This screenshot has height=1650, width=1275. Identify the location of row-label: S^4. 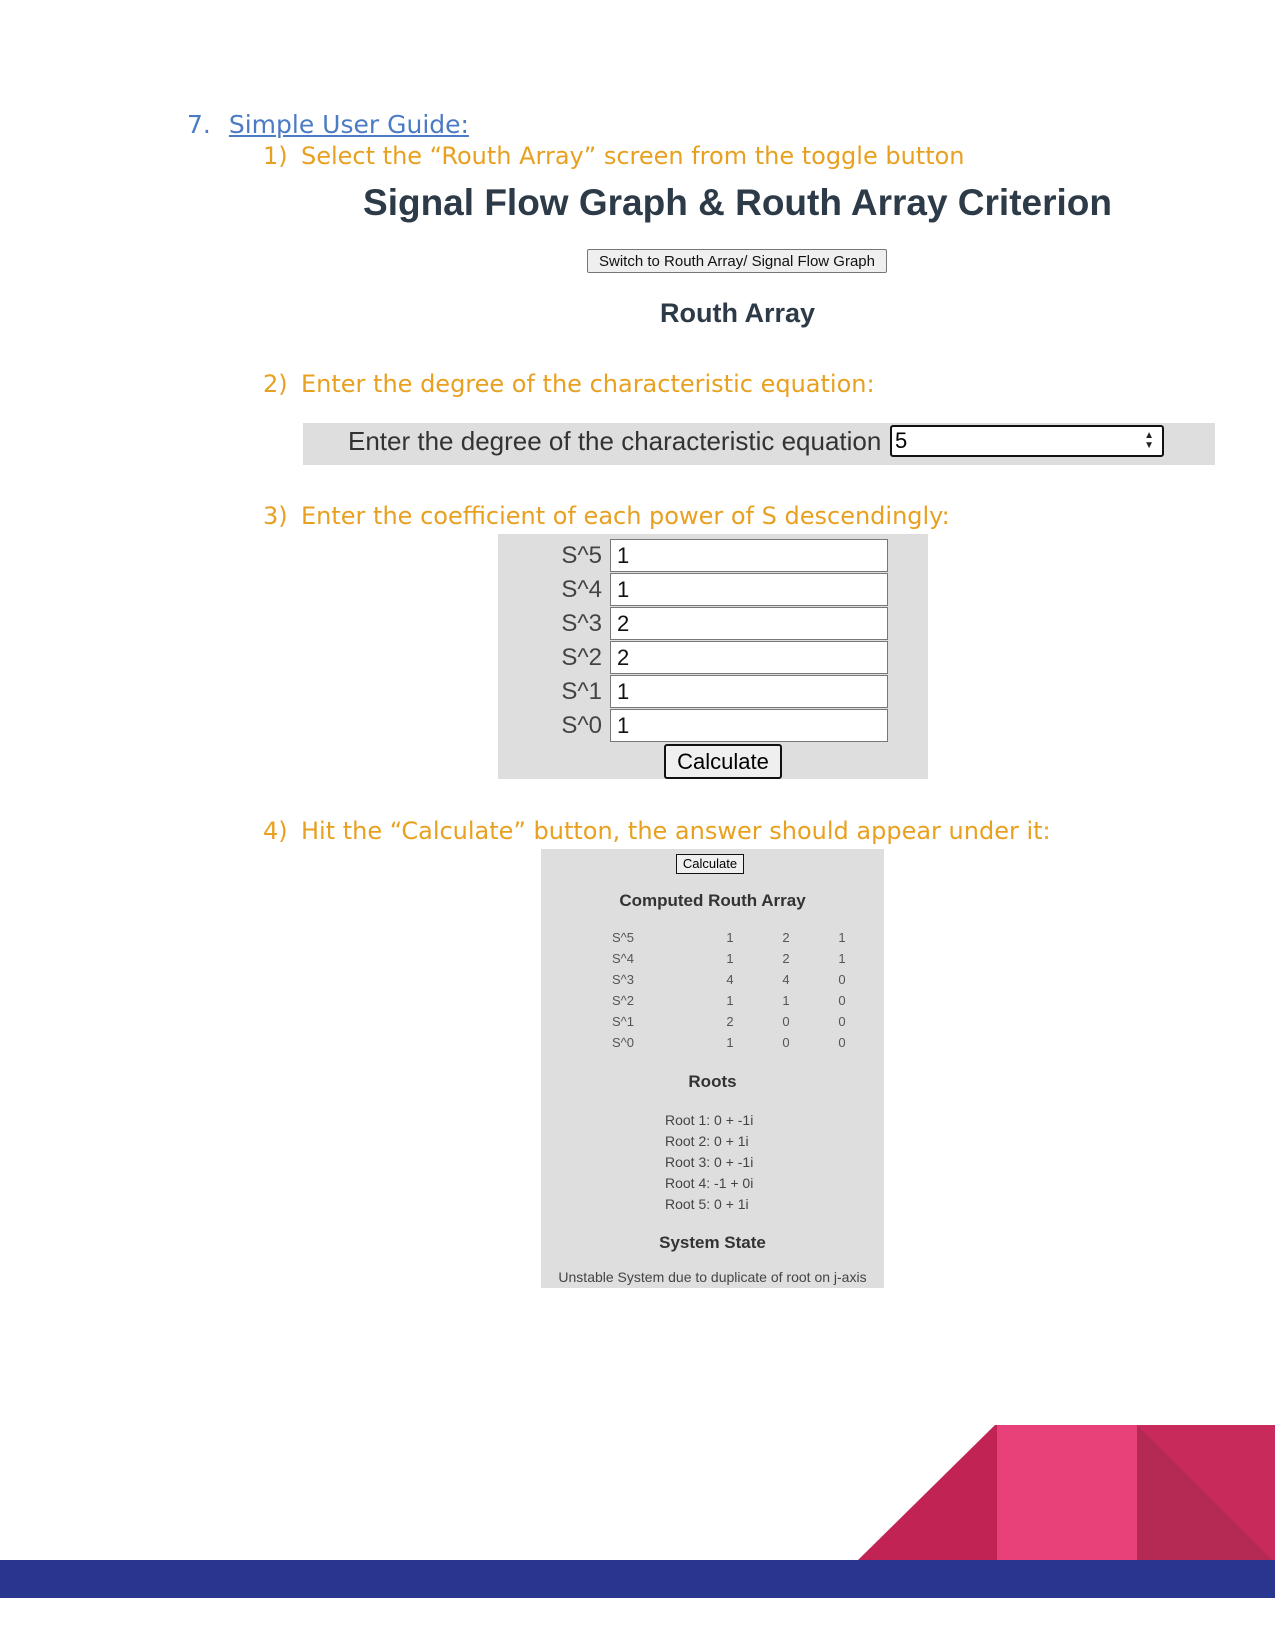
(623, 958).